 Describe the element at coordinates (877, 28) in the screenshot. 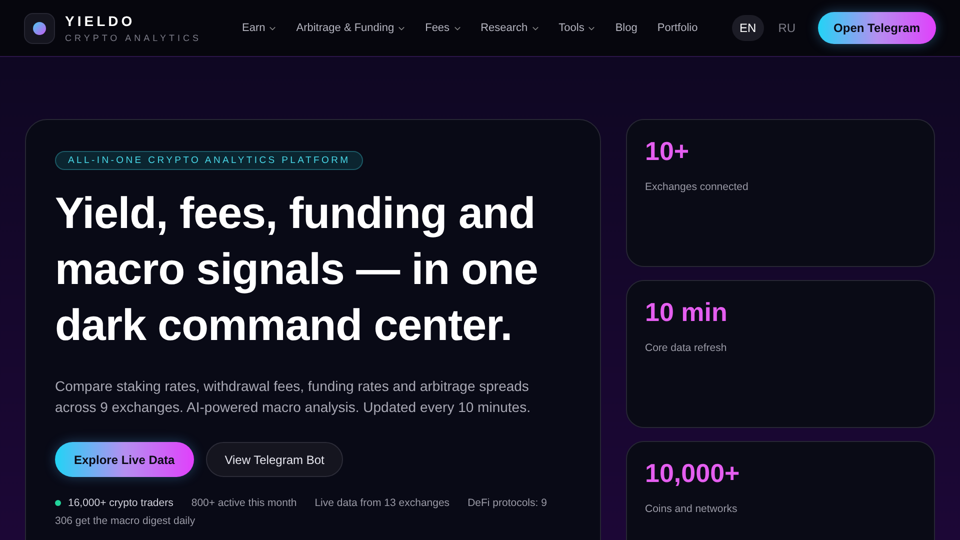

I see `open-telegram-button: Open Telegram` at that location.